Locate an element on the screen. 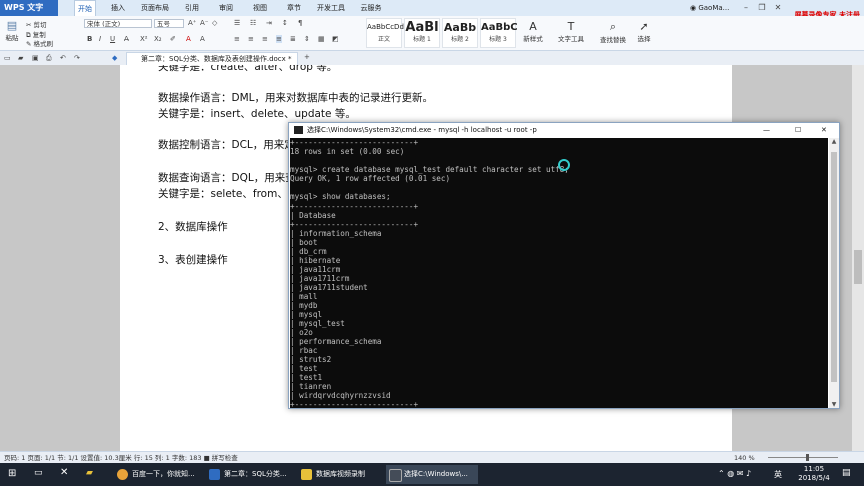 The width and height of the screenshot is (864, 486). justify-icon: ≡ is located at coordinates (279, 39).